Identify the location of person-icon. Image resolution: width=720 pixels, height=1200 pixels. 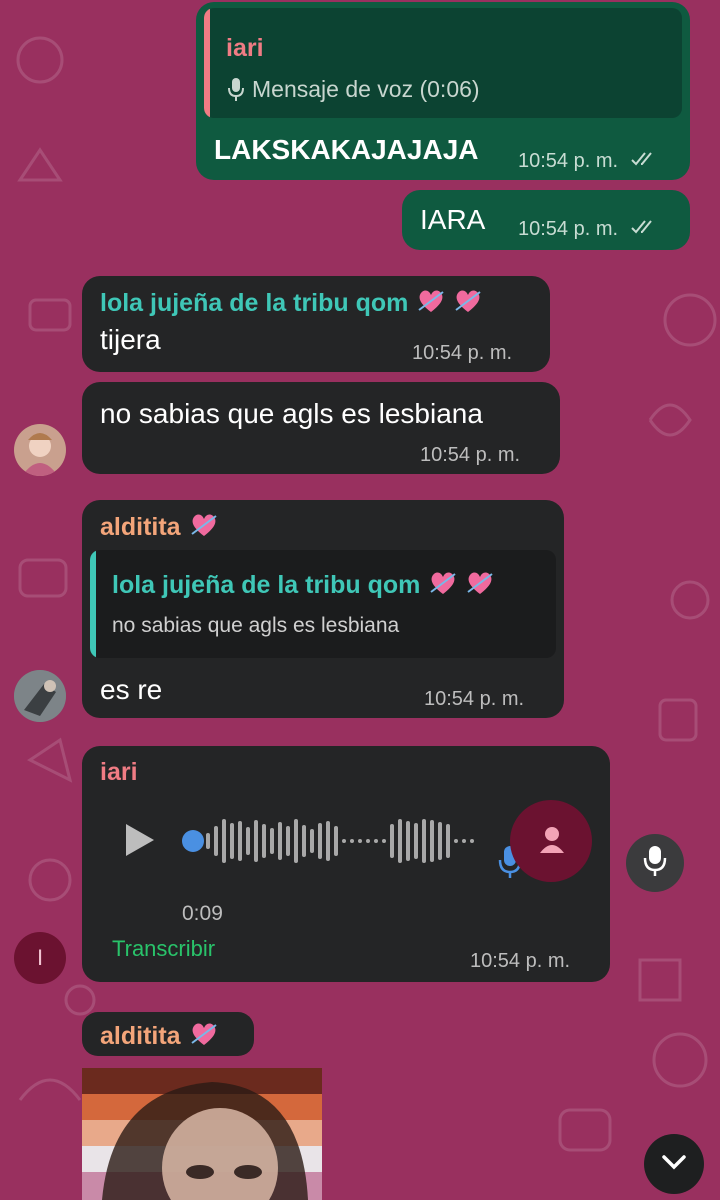
(552, 842).